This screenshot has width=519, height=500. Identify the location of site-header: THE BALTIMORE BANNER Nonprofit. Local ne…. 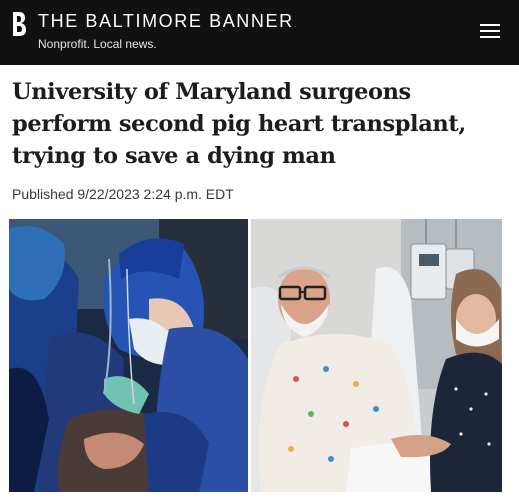
(259, 32).